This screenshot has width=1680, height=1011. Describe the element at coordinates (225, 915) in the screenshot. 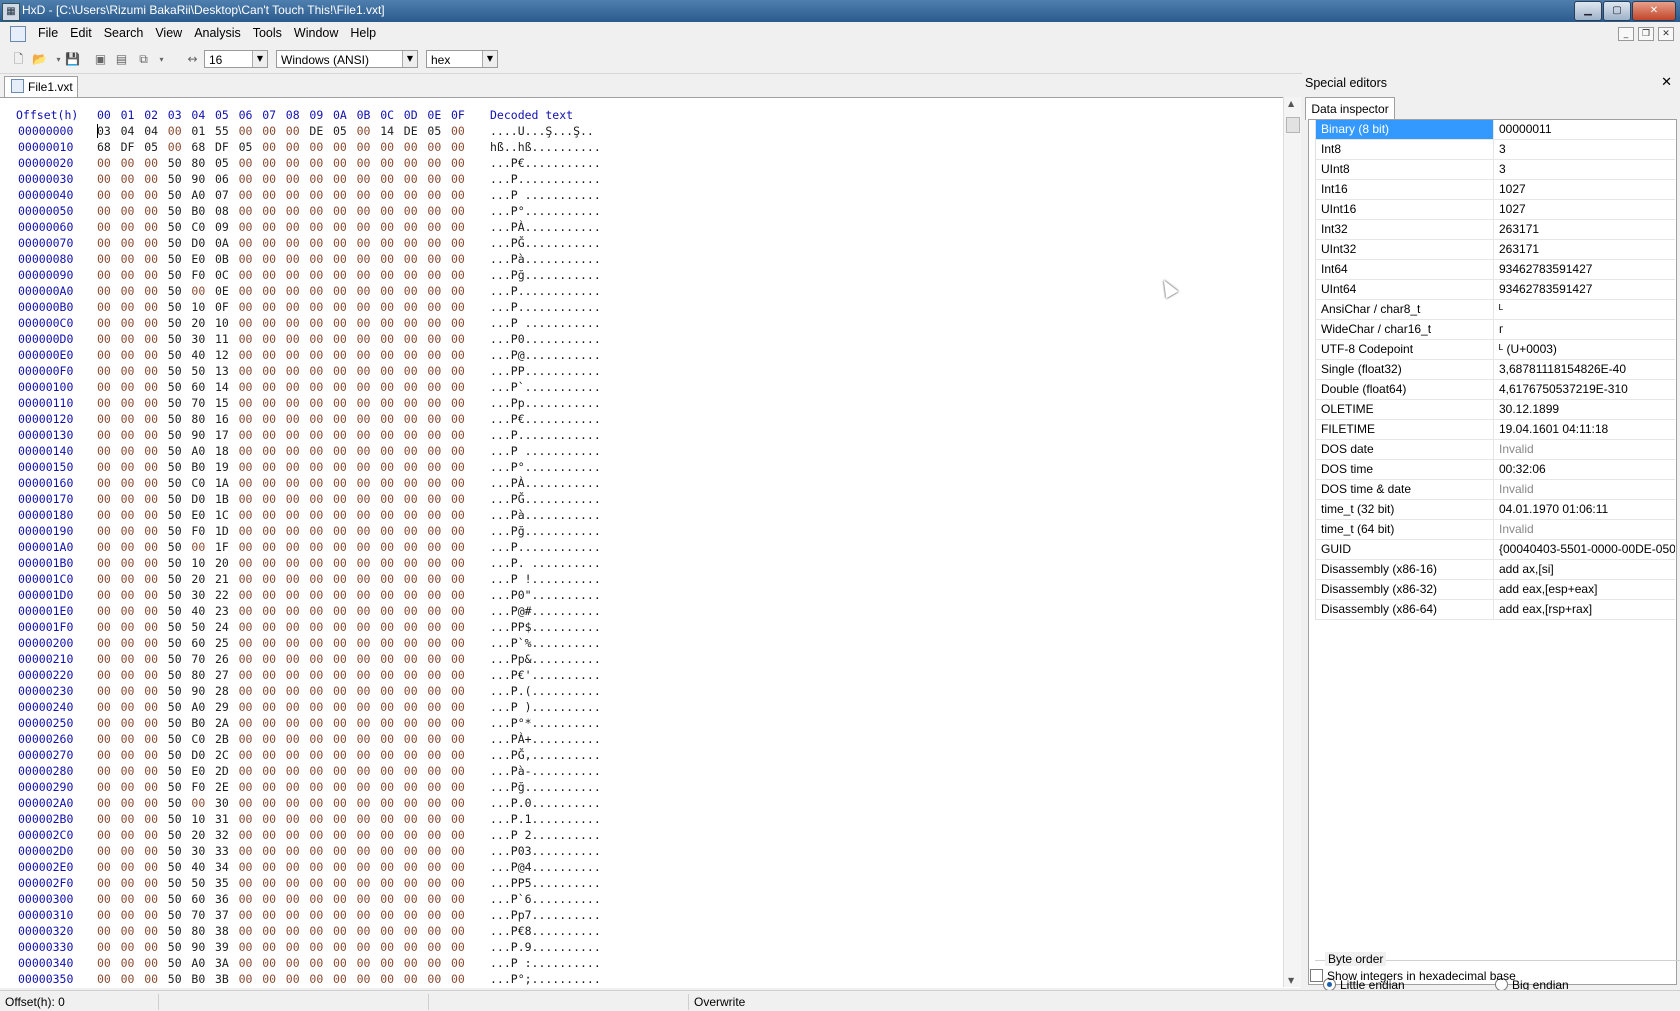

I see `hex-byte: 37` at that location.